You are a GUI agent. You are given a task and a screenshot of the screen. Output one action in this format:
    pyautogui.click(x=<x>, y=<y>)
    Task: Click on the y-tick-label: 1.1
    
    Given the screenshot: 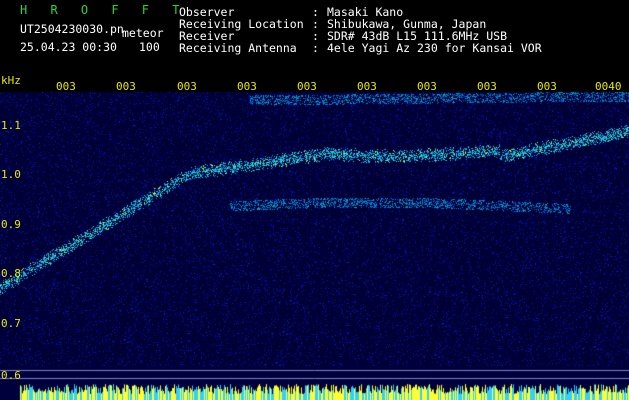 What is the action you would take?
    pyautogui.click(x=11, y=125)
    